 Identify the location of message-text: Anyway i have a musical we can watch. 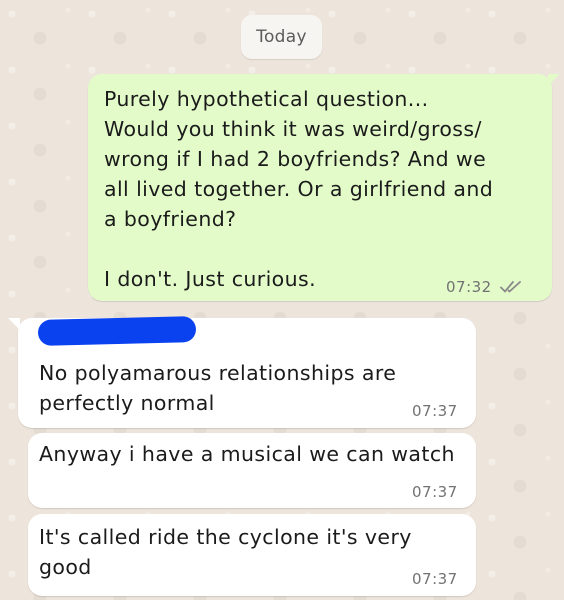
(247, 454).